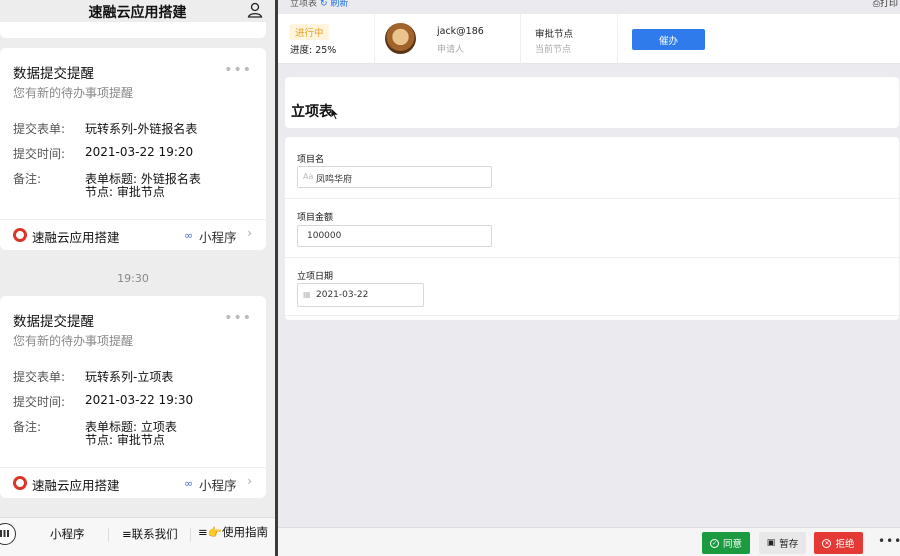  What do you see at coordinates (589, 39) in the screenshot?
I see `flow-status-bar: 进行中 进度: 25% jack@186 申请人 审批节点 当前节点 催办` at bounding box center [589, 39].